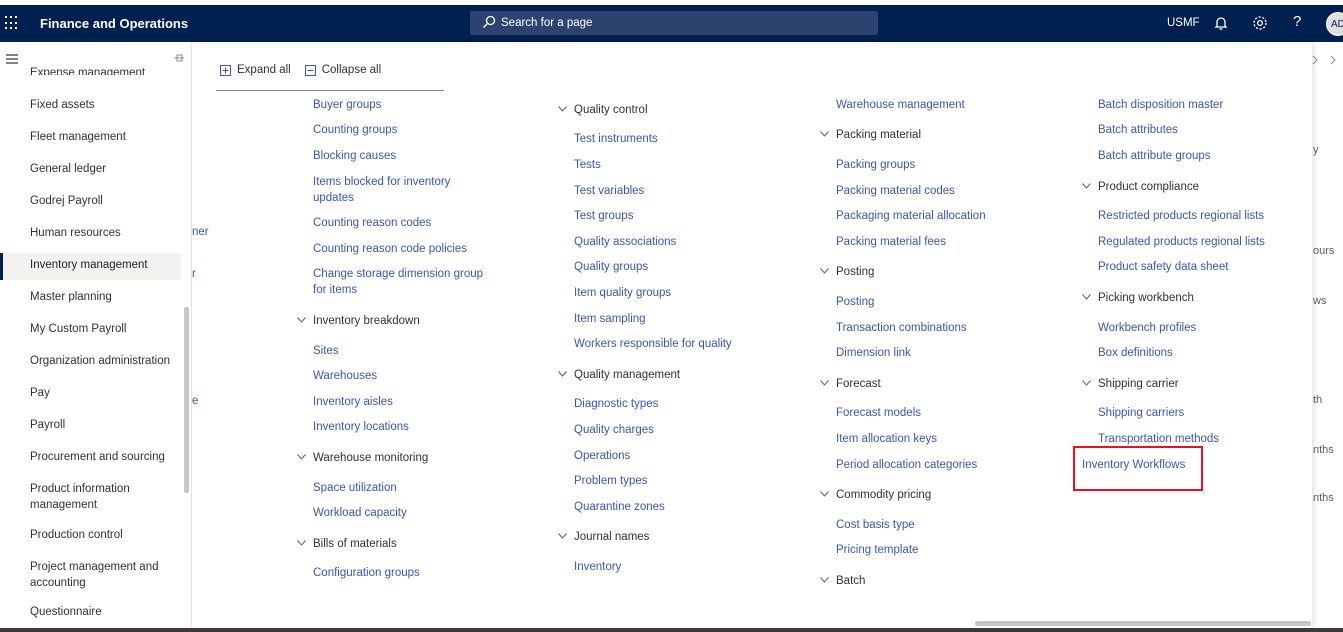 The image size is (1343, 632). I want to click on nav-item-godrej-payroll: Godrej Payroll, so click(105, 201).